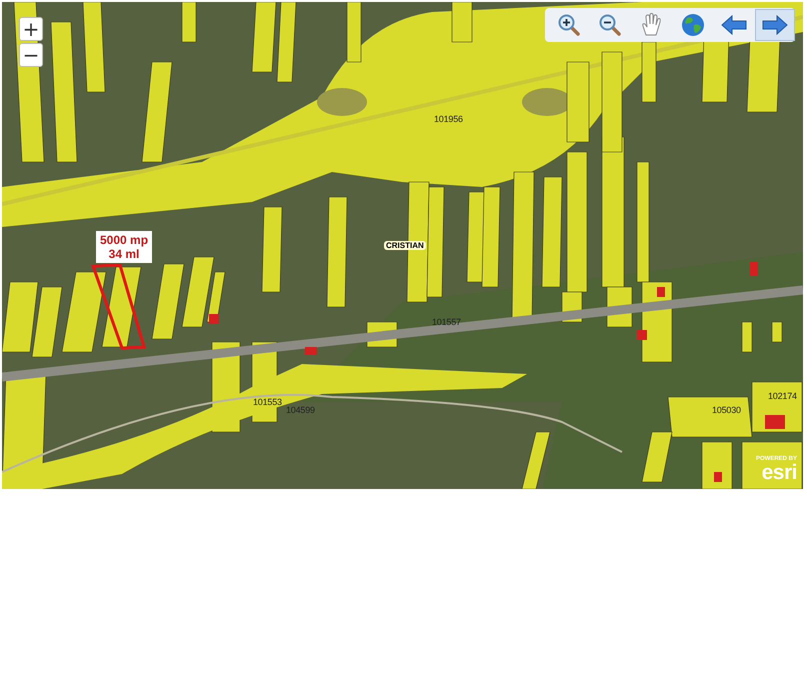  I want to click on left-arrow-icon, so click(733, 25).